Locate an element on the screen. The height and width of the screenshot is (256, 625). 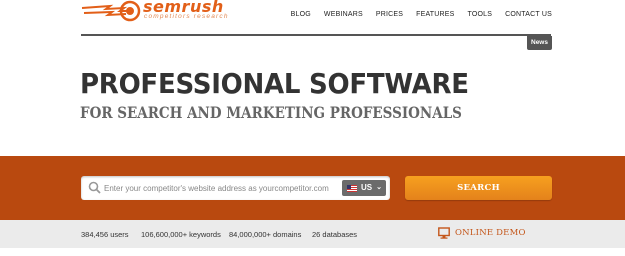
country-code: US is located at coordinates (367, 187).